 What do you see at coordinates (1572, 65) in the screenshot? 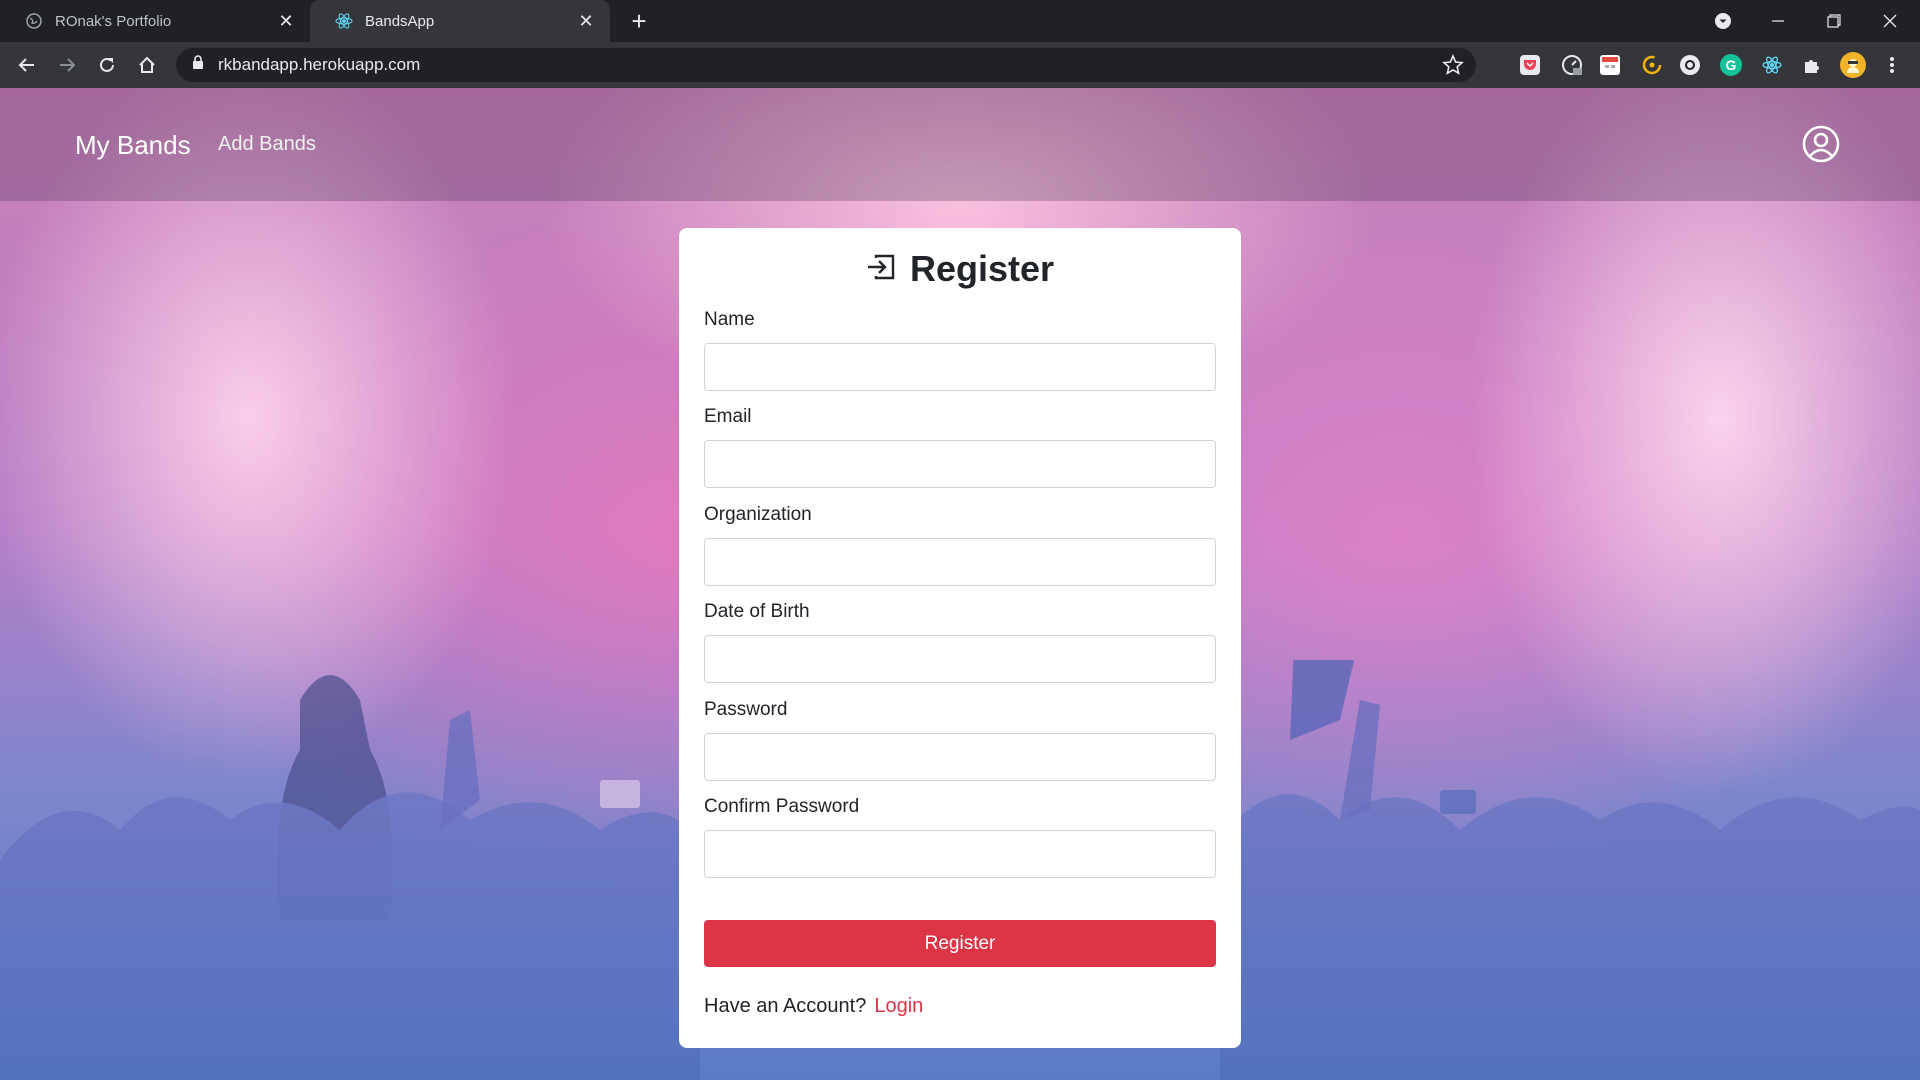
I see `speed-dial-icon` at bounding box center [1572, 65].